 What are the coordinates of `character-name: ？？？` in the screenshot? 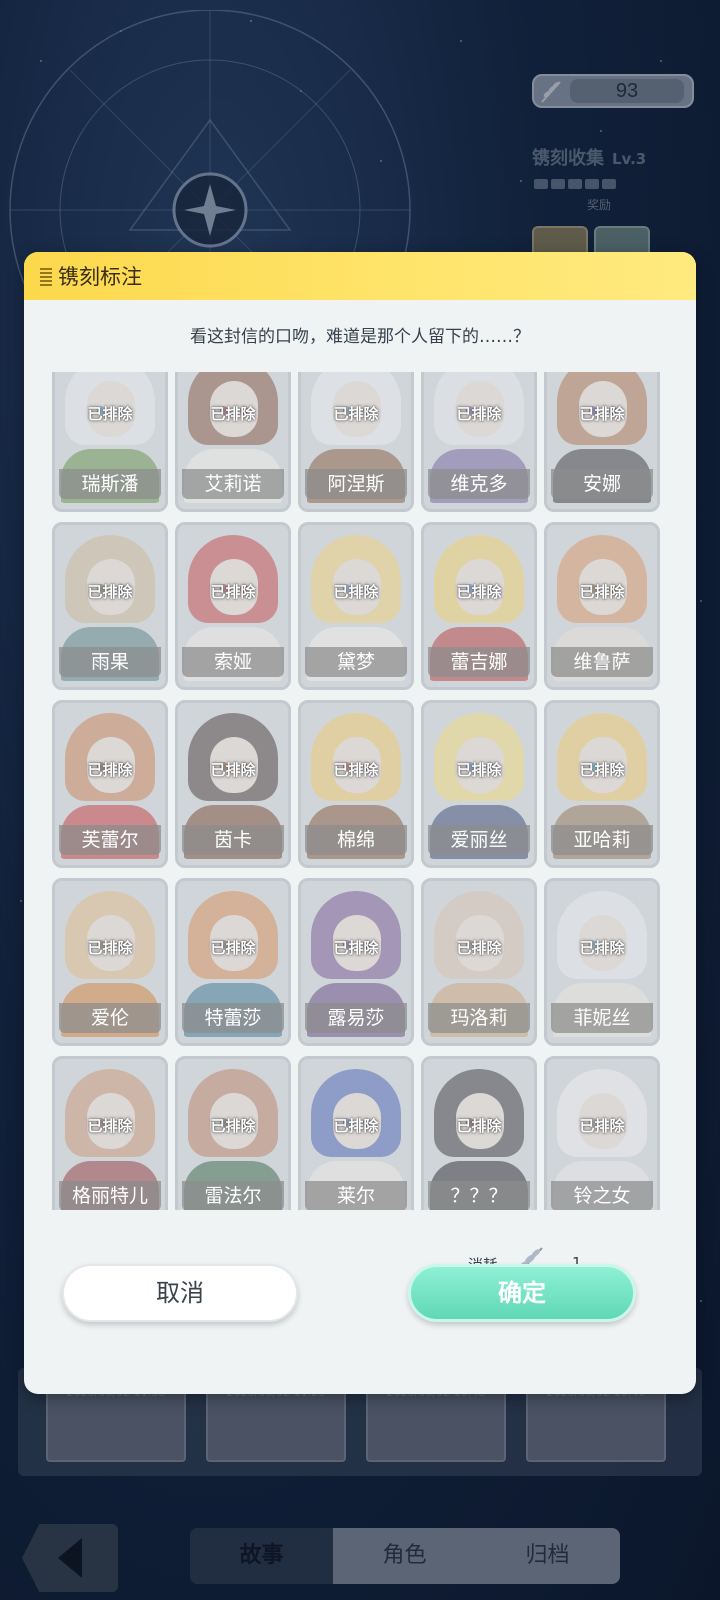 It's located at (479, 1196).